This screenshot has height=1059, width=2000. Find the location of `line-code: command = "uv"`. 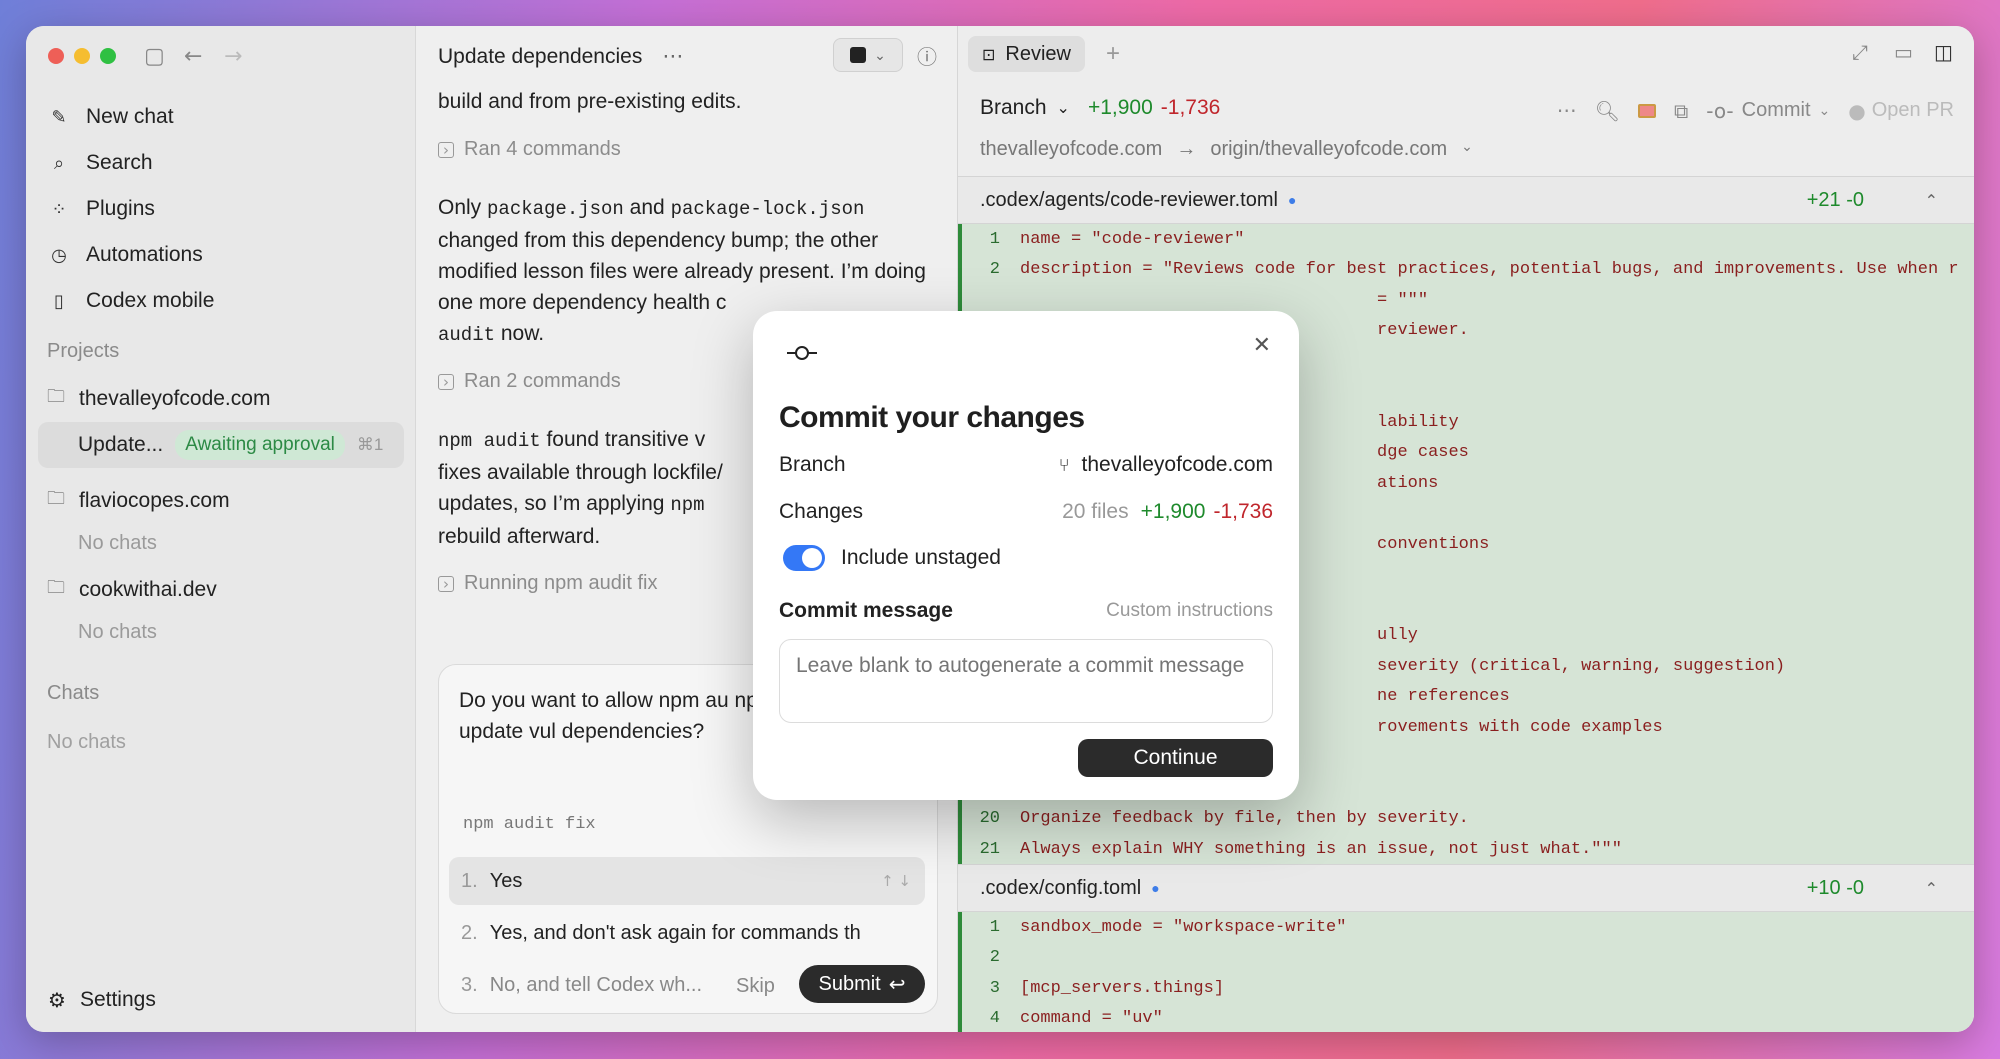

line-code: command = "uv" is located at coordinates (1091, 1019).